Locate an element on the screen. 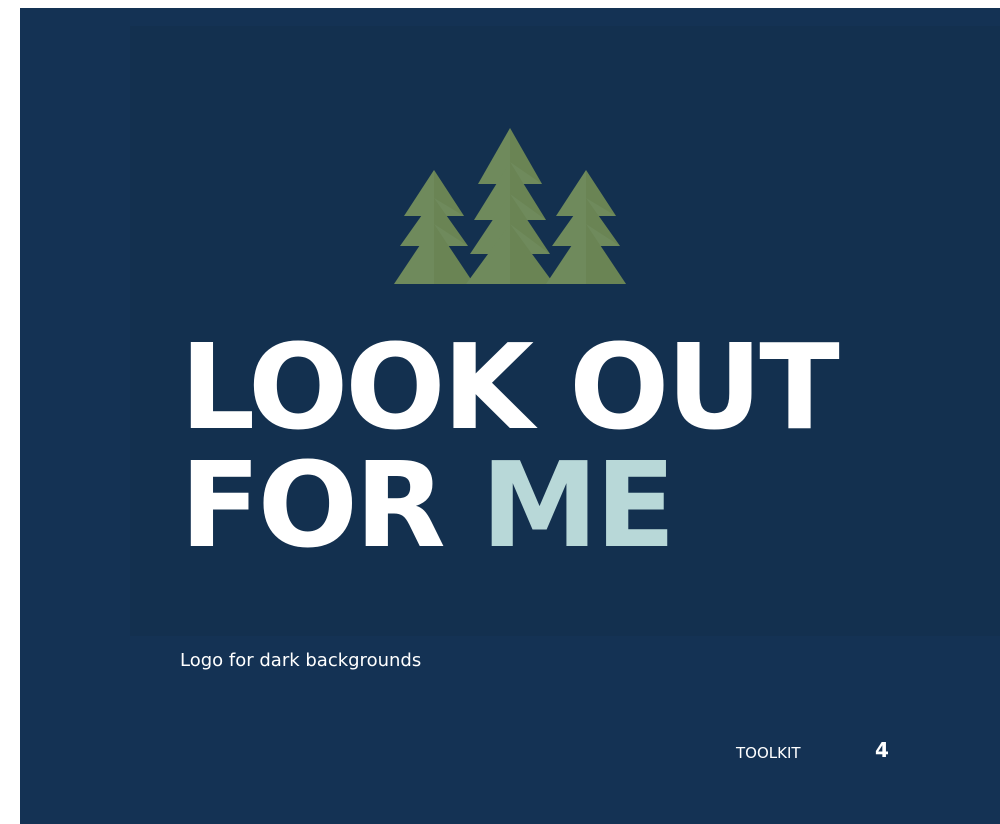 Image resolution: width=1000 pixels, height=824 pixels. right-tree is located at coordinates (586, 227).